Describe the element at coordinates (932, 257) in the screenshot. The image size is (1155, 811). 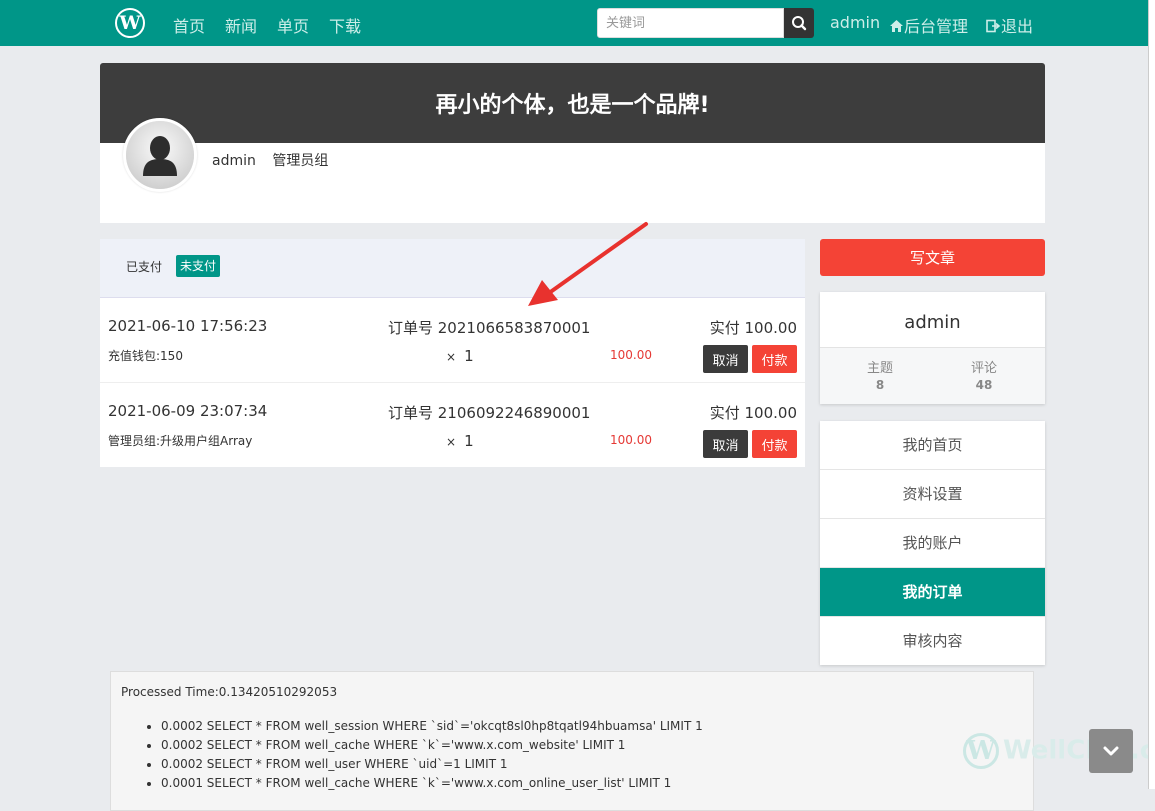
I see `write-article-button: 写文章` at that location.